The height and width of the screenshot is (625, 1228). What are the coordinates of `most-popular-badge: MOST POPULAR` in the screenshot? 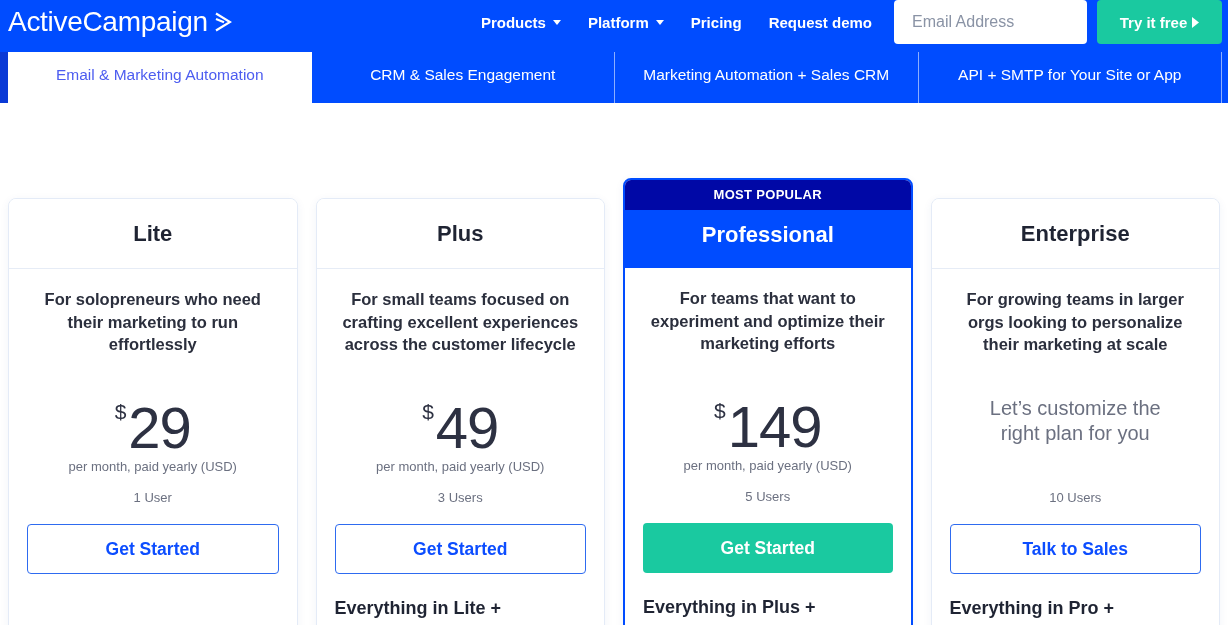 It's located at (768, 195).